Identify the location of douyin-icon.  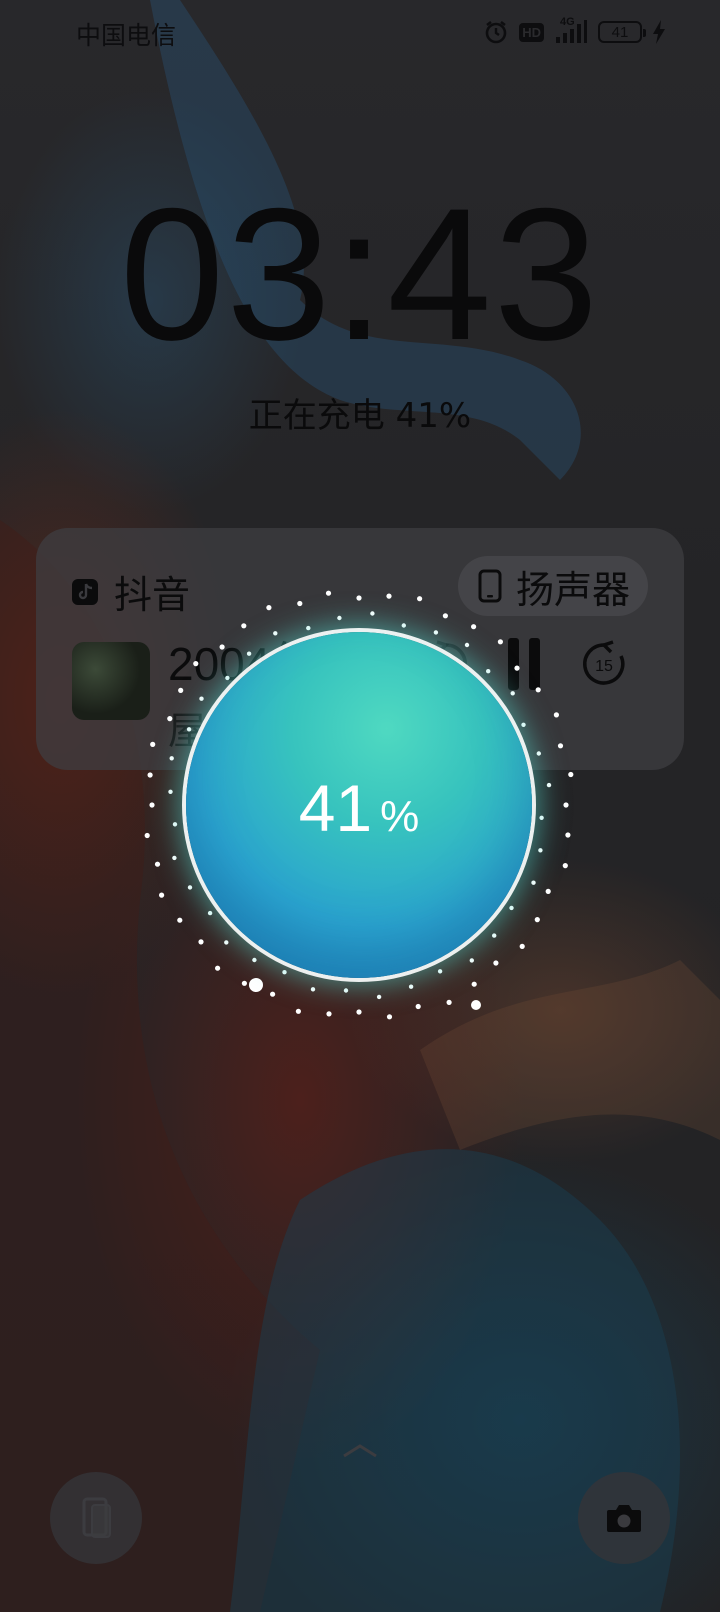
(85, 591).